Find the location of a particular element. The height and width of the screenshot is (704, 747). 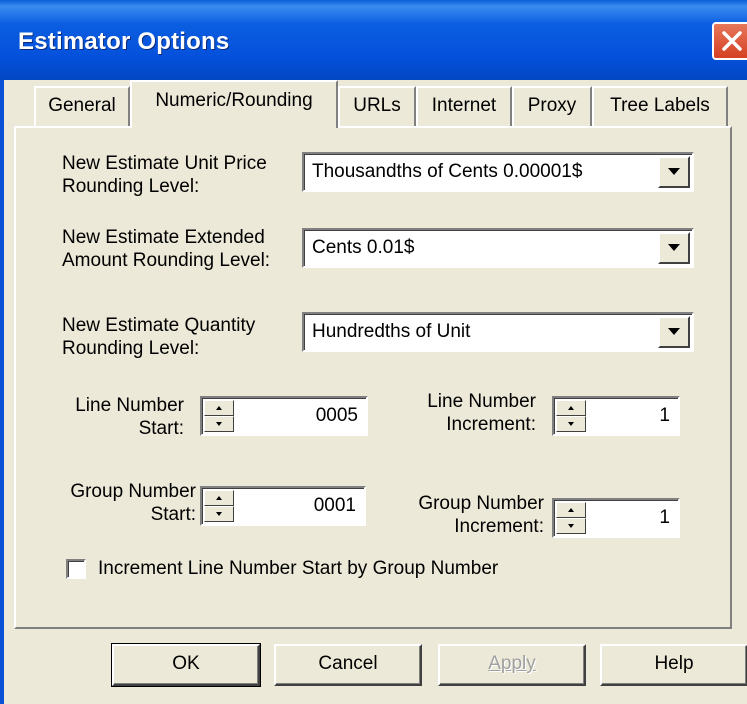

close-icon is located at coordinates (732, 41).